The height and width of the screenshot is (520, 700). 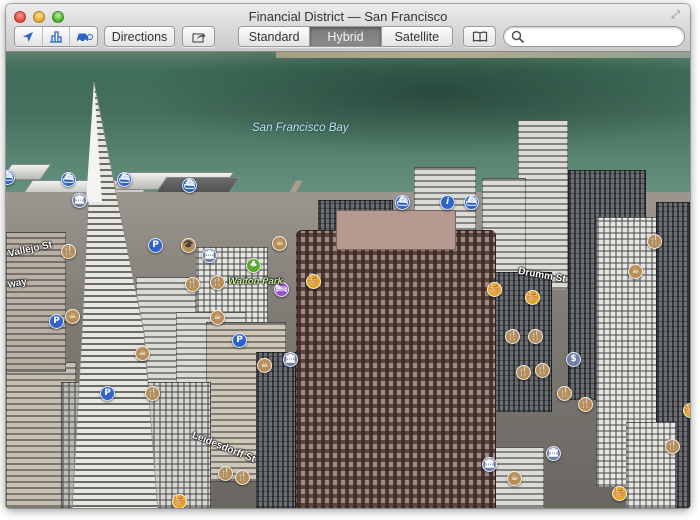 I want to click on share-button, so click(x=198, y=36).